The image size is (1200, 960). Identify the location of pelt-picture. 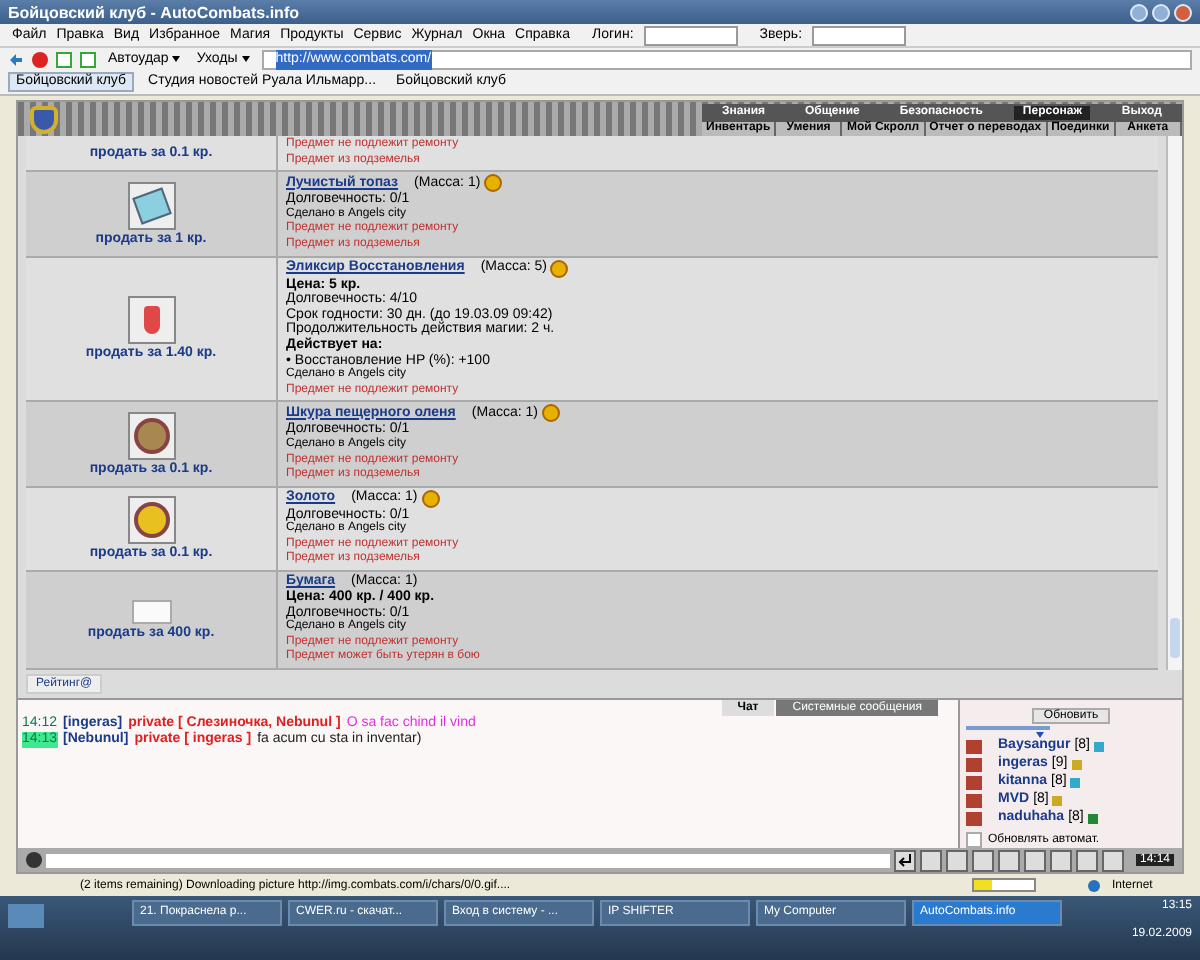
(151, 436).